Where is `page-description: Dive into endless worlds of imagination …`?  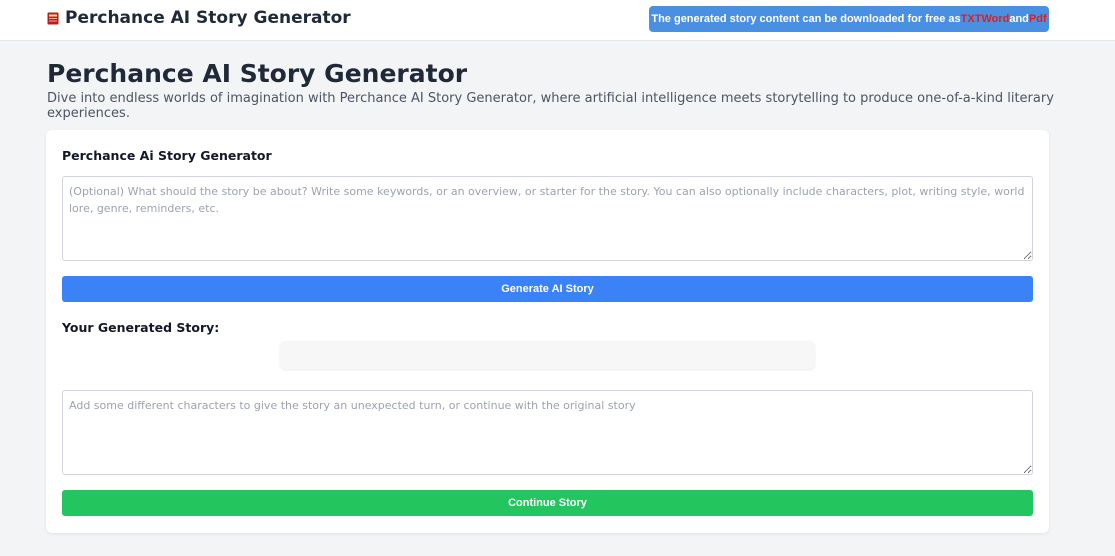 page-description: Dive into endless worlds of imagination … is located at coordinates (550, 106).